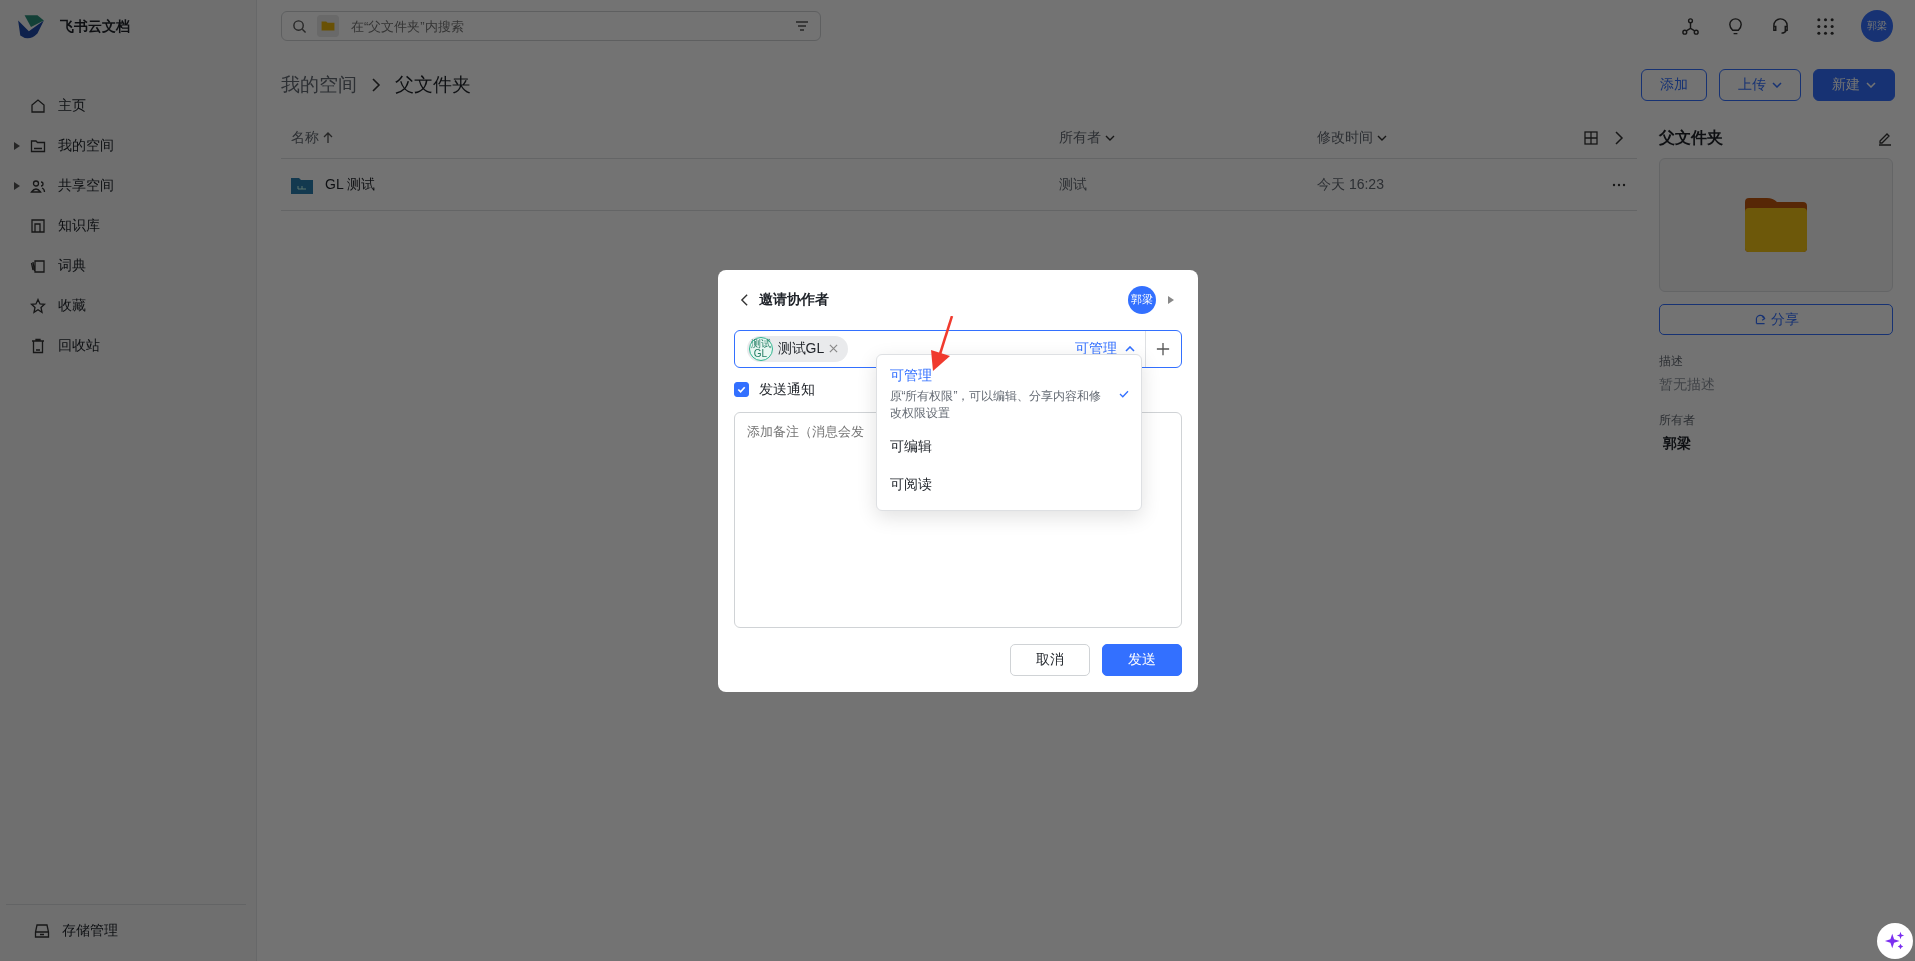 The image size is (1915, 961). What do you see at coordinates (1123, 394) in the screenshot?
I see `check-icon` at bounding box center [1123, 394].